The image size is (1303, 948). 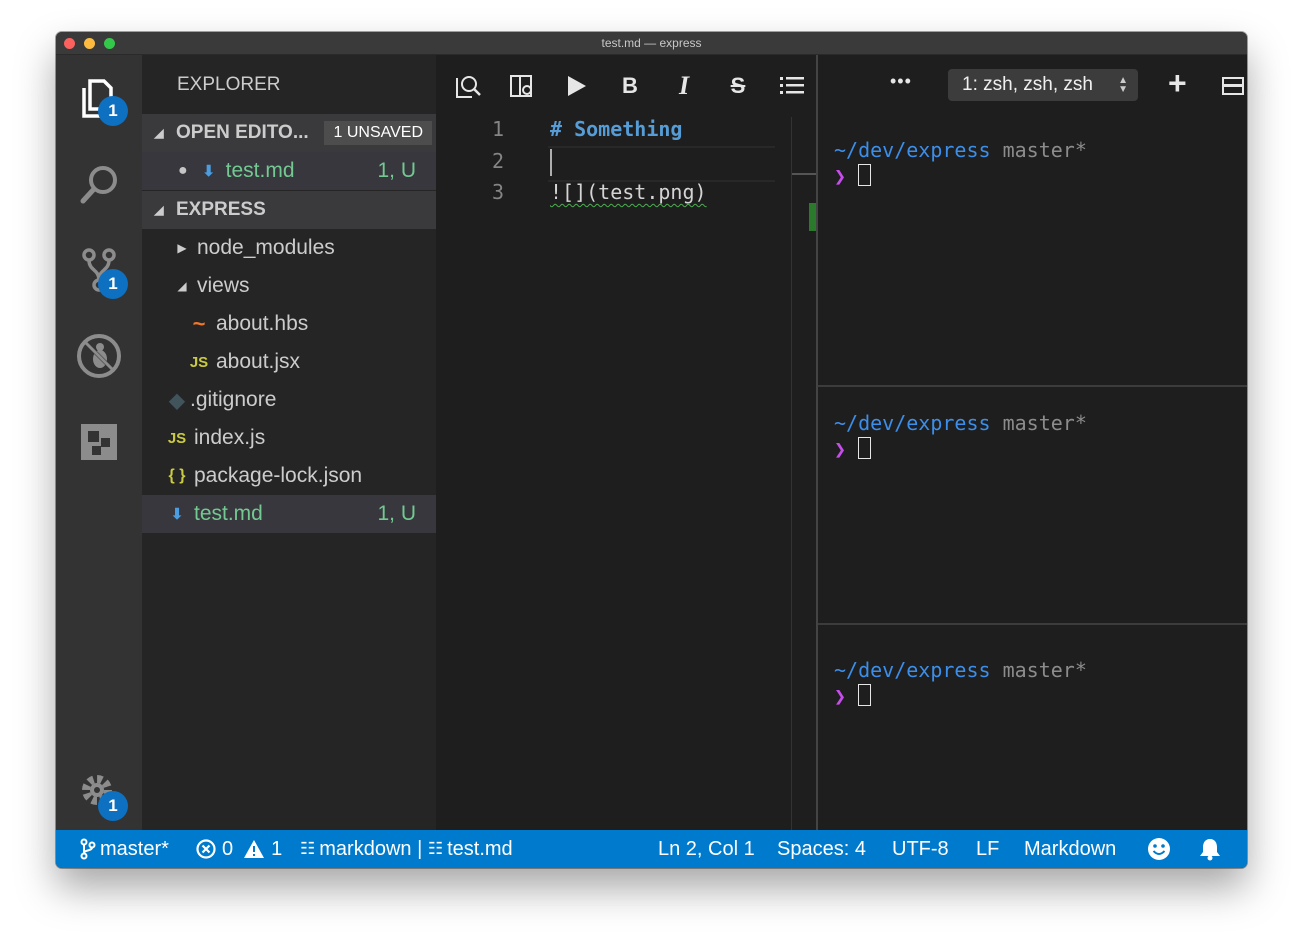 I want to click on tree-item-node-modules: ▶ node_modules, so click(x=289, y=248).